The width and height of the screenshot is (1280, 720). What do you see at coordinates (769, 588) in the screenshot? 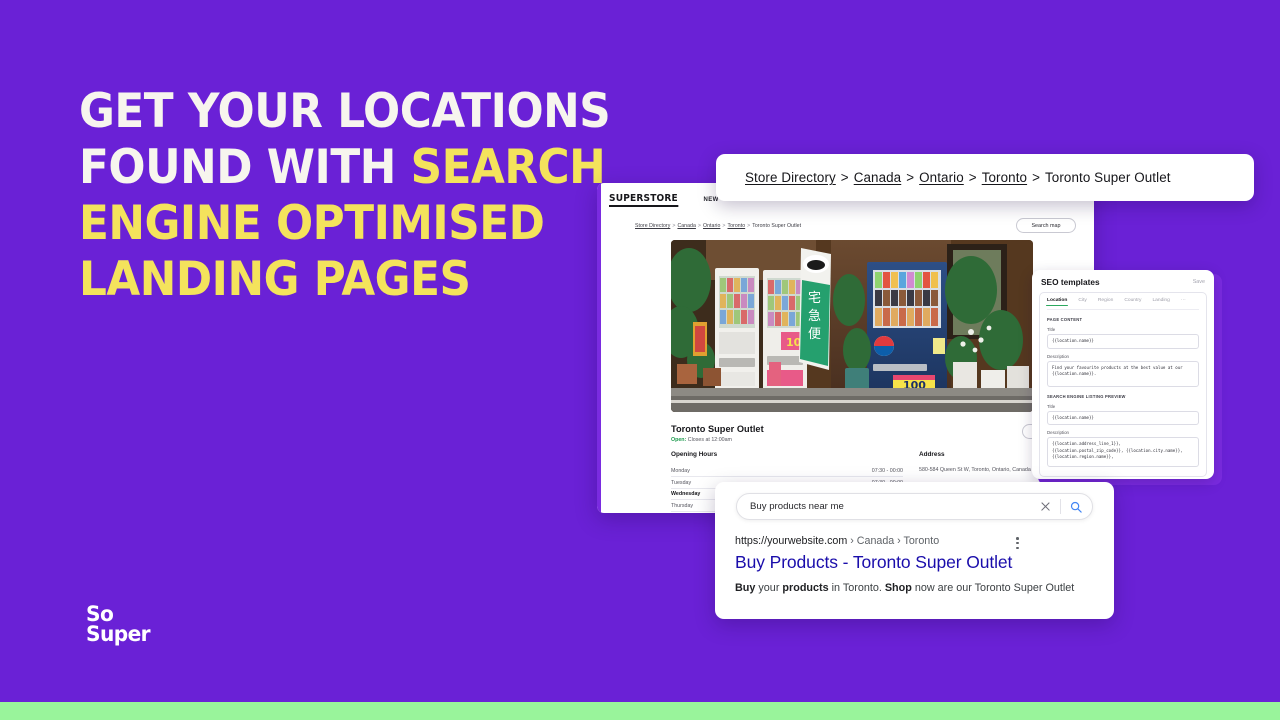
I see `result-desc-text-1: your` at bounding box center [769, 588].